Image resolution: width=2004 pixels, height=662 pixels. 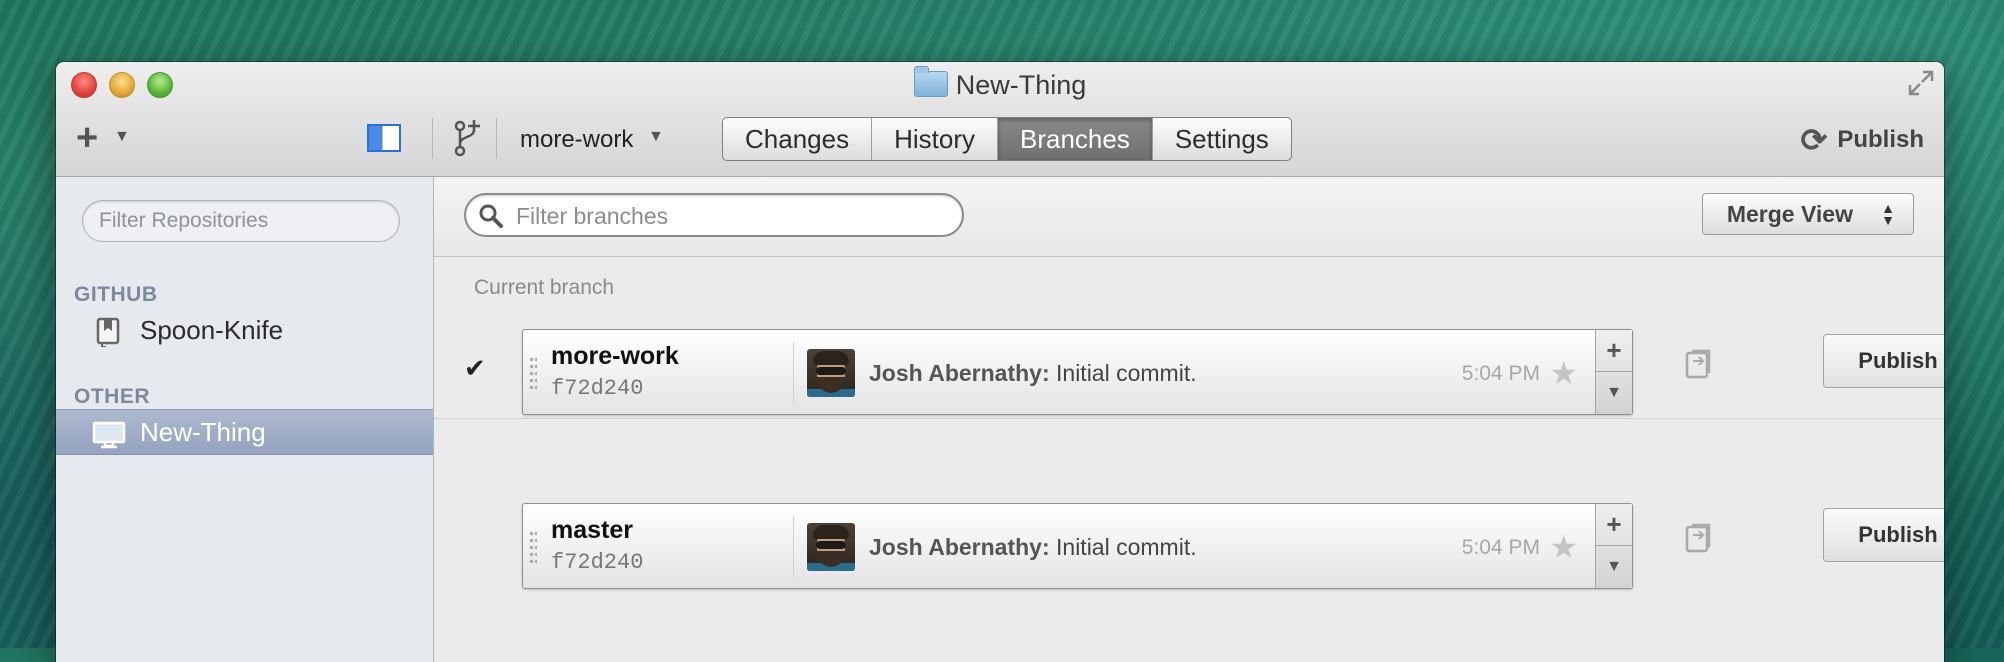 I want to click on repo-icon, so click(x=108, y=332).